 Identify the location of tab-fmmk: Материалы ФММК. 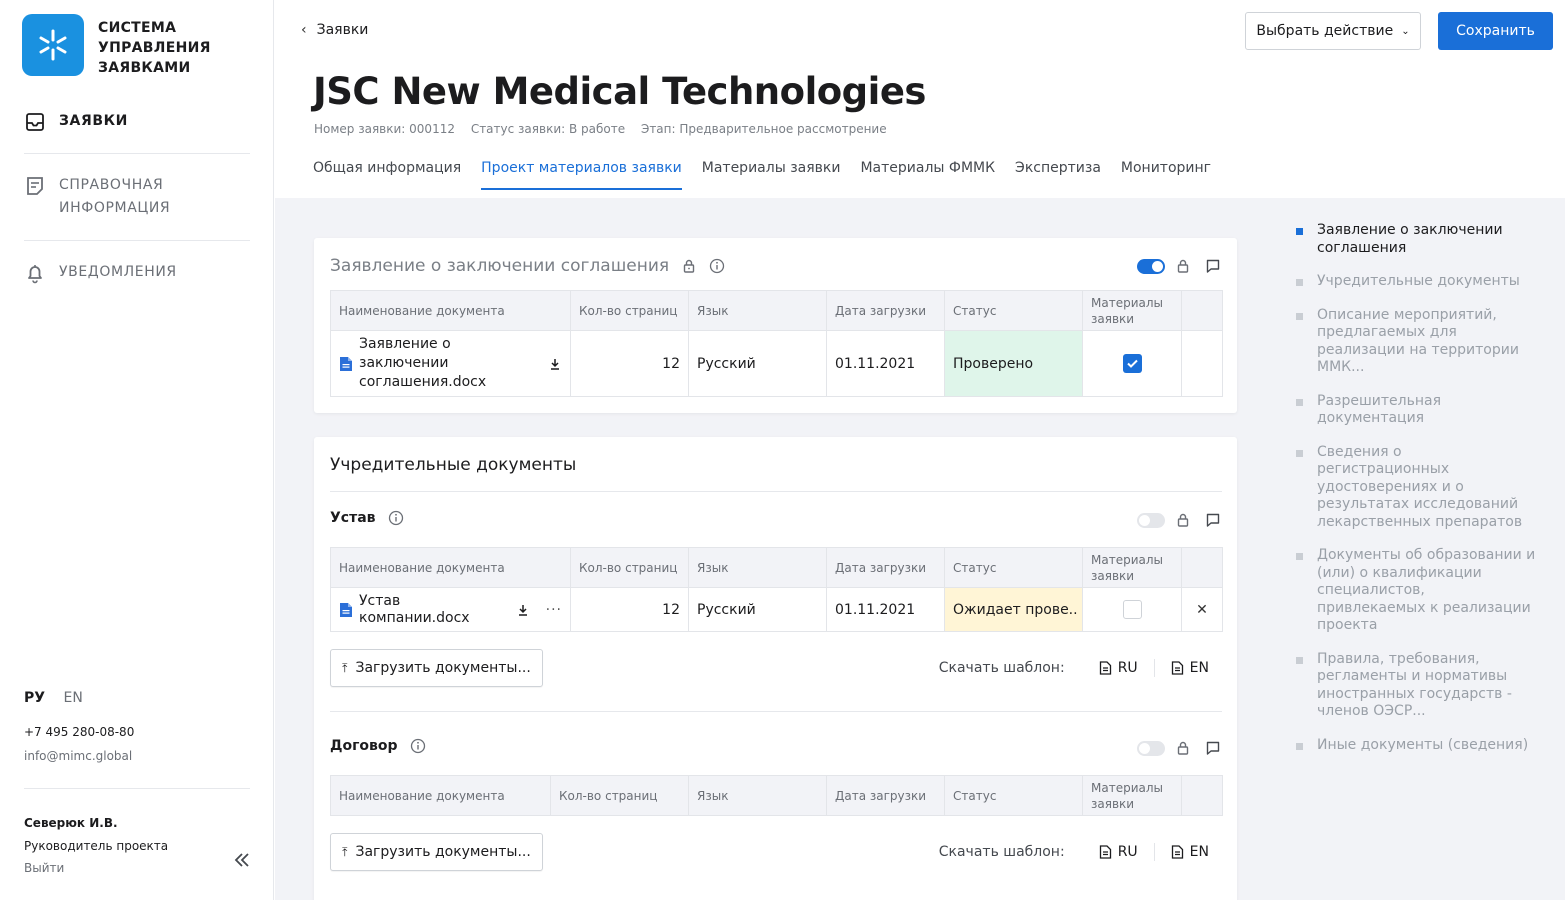
(927, 175).